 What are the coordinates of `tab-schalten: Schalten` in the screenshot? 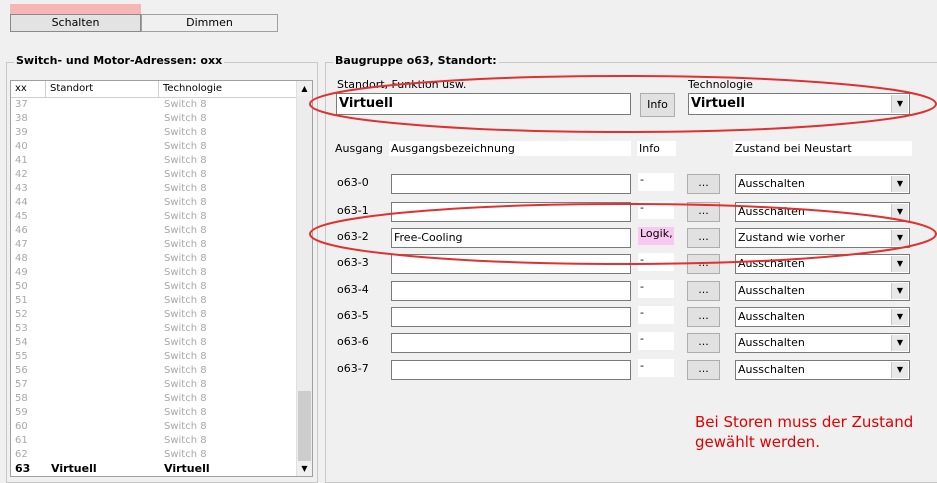 It's located at (75, 23).